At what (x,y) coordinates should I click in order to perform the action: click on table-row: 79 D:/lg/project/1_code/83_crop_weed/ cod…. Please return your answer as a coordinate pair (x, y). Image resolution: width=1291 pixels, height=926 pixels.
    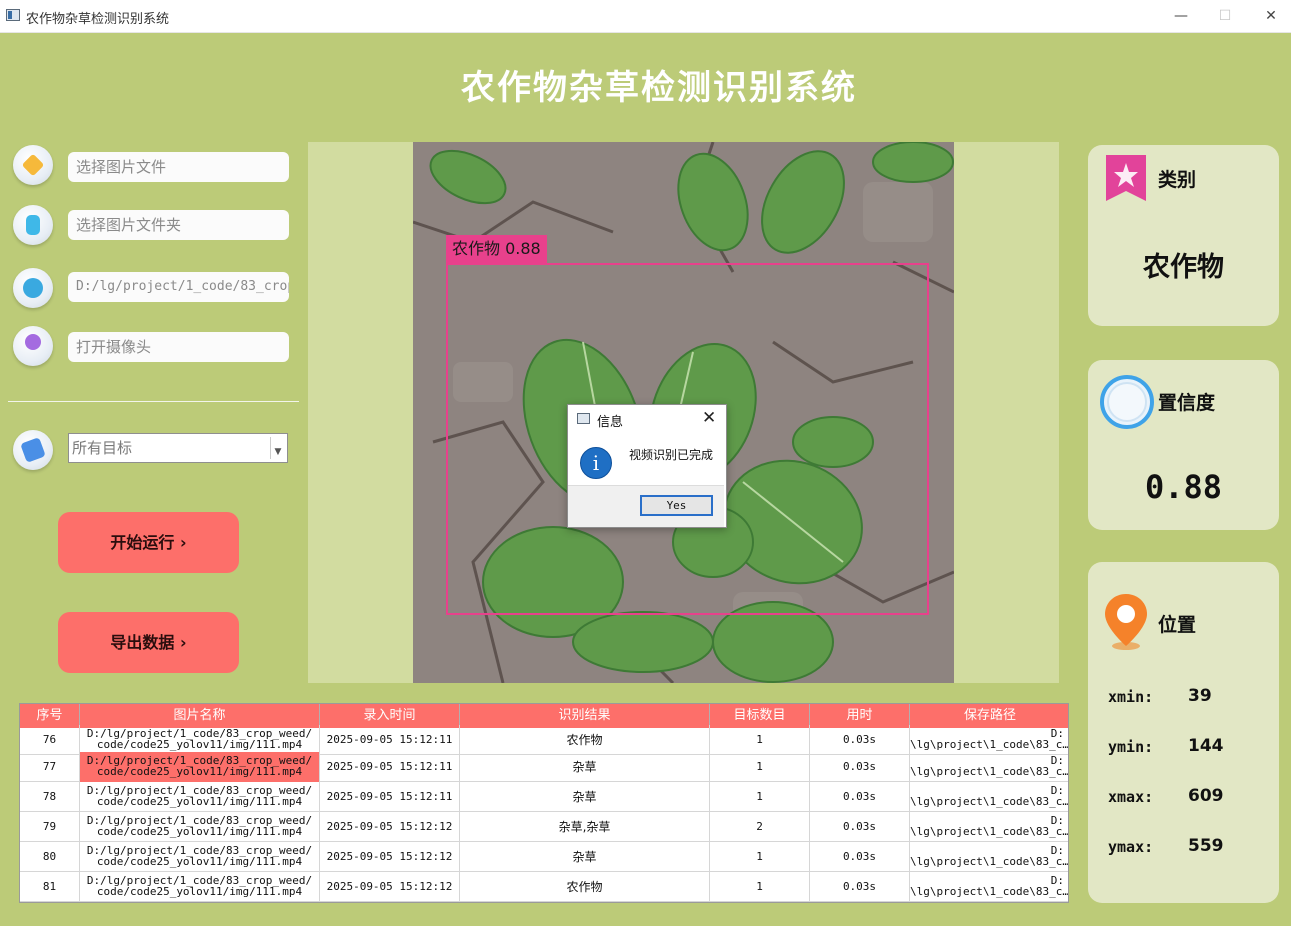
    Looking at the image, I should click on (544, 827).